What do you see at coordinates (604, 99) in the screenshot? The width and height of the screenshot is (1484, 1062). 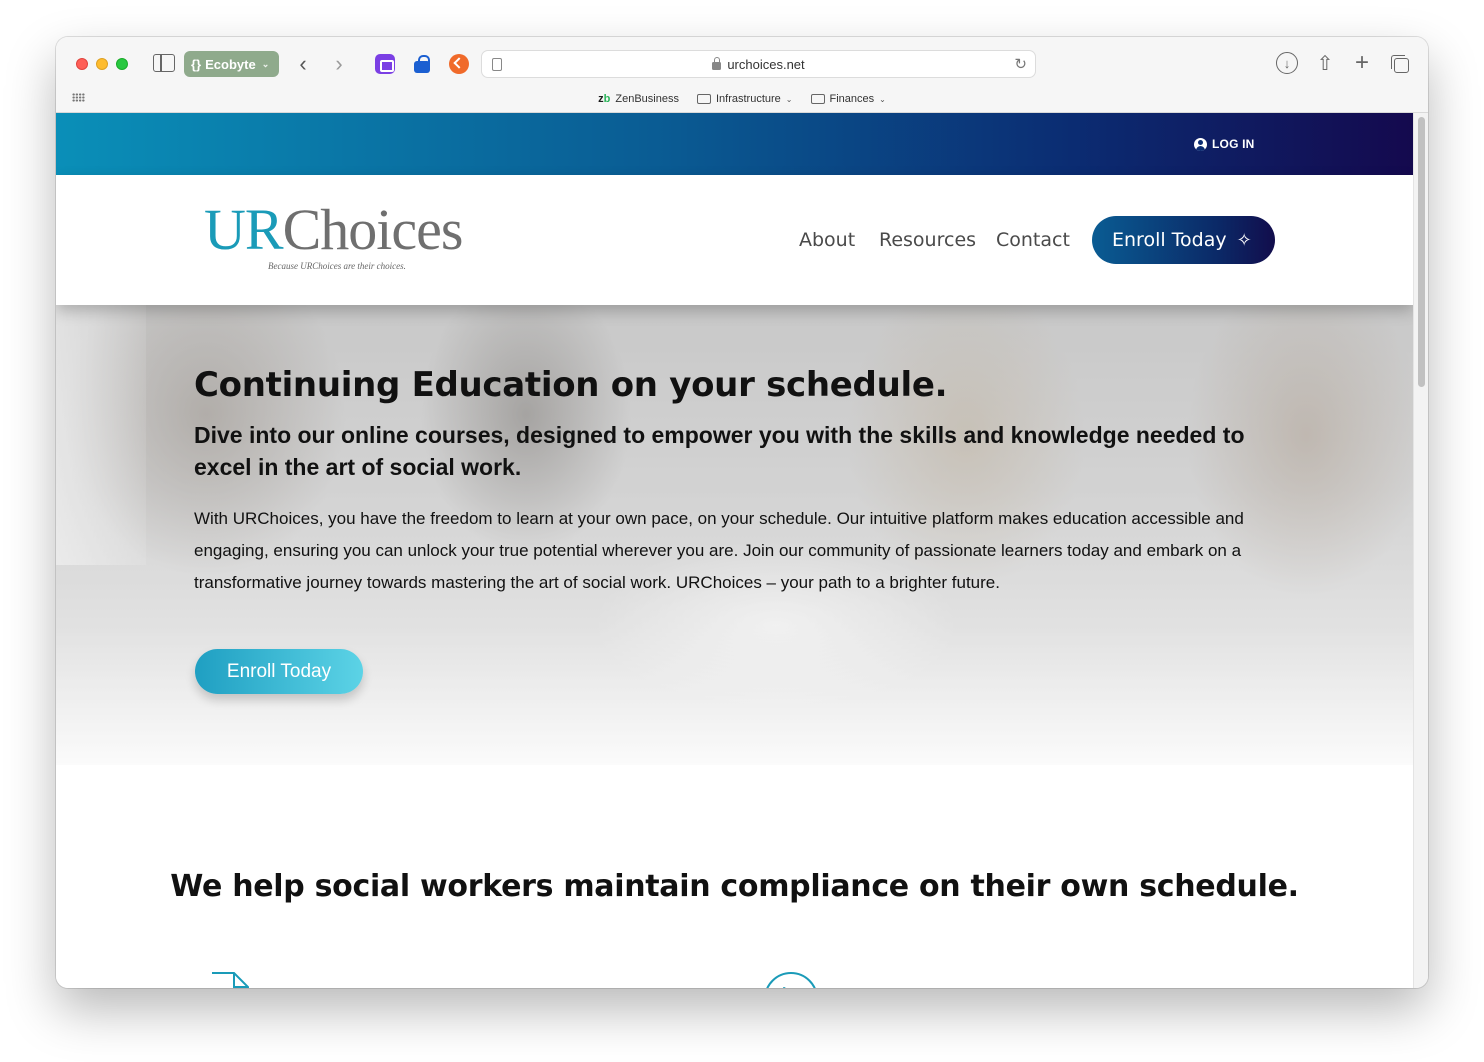 I see `zenbusiness-icon: zb` at bounding box center [604, 99].